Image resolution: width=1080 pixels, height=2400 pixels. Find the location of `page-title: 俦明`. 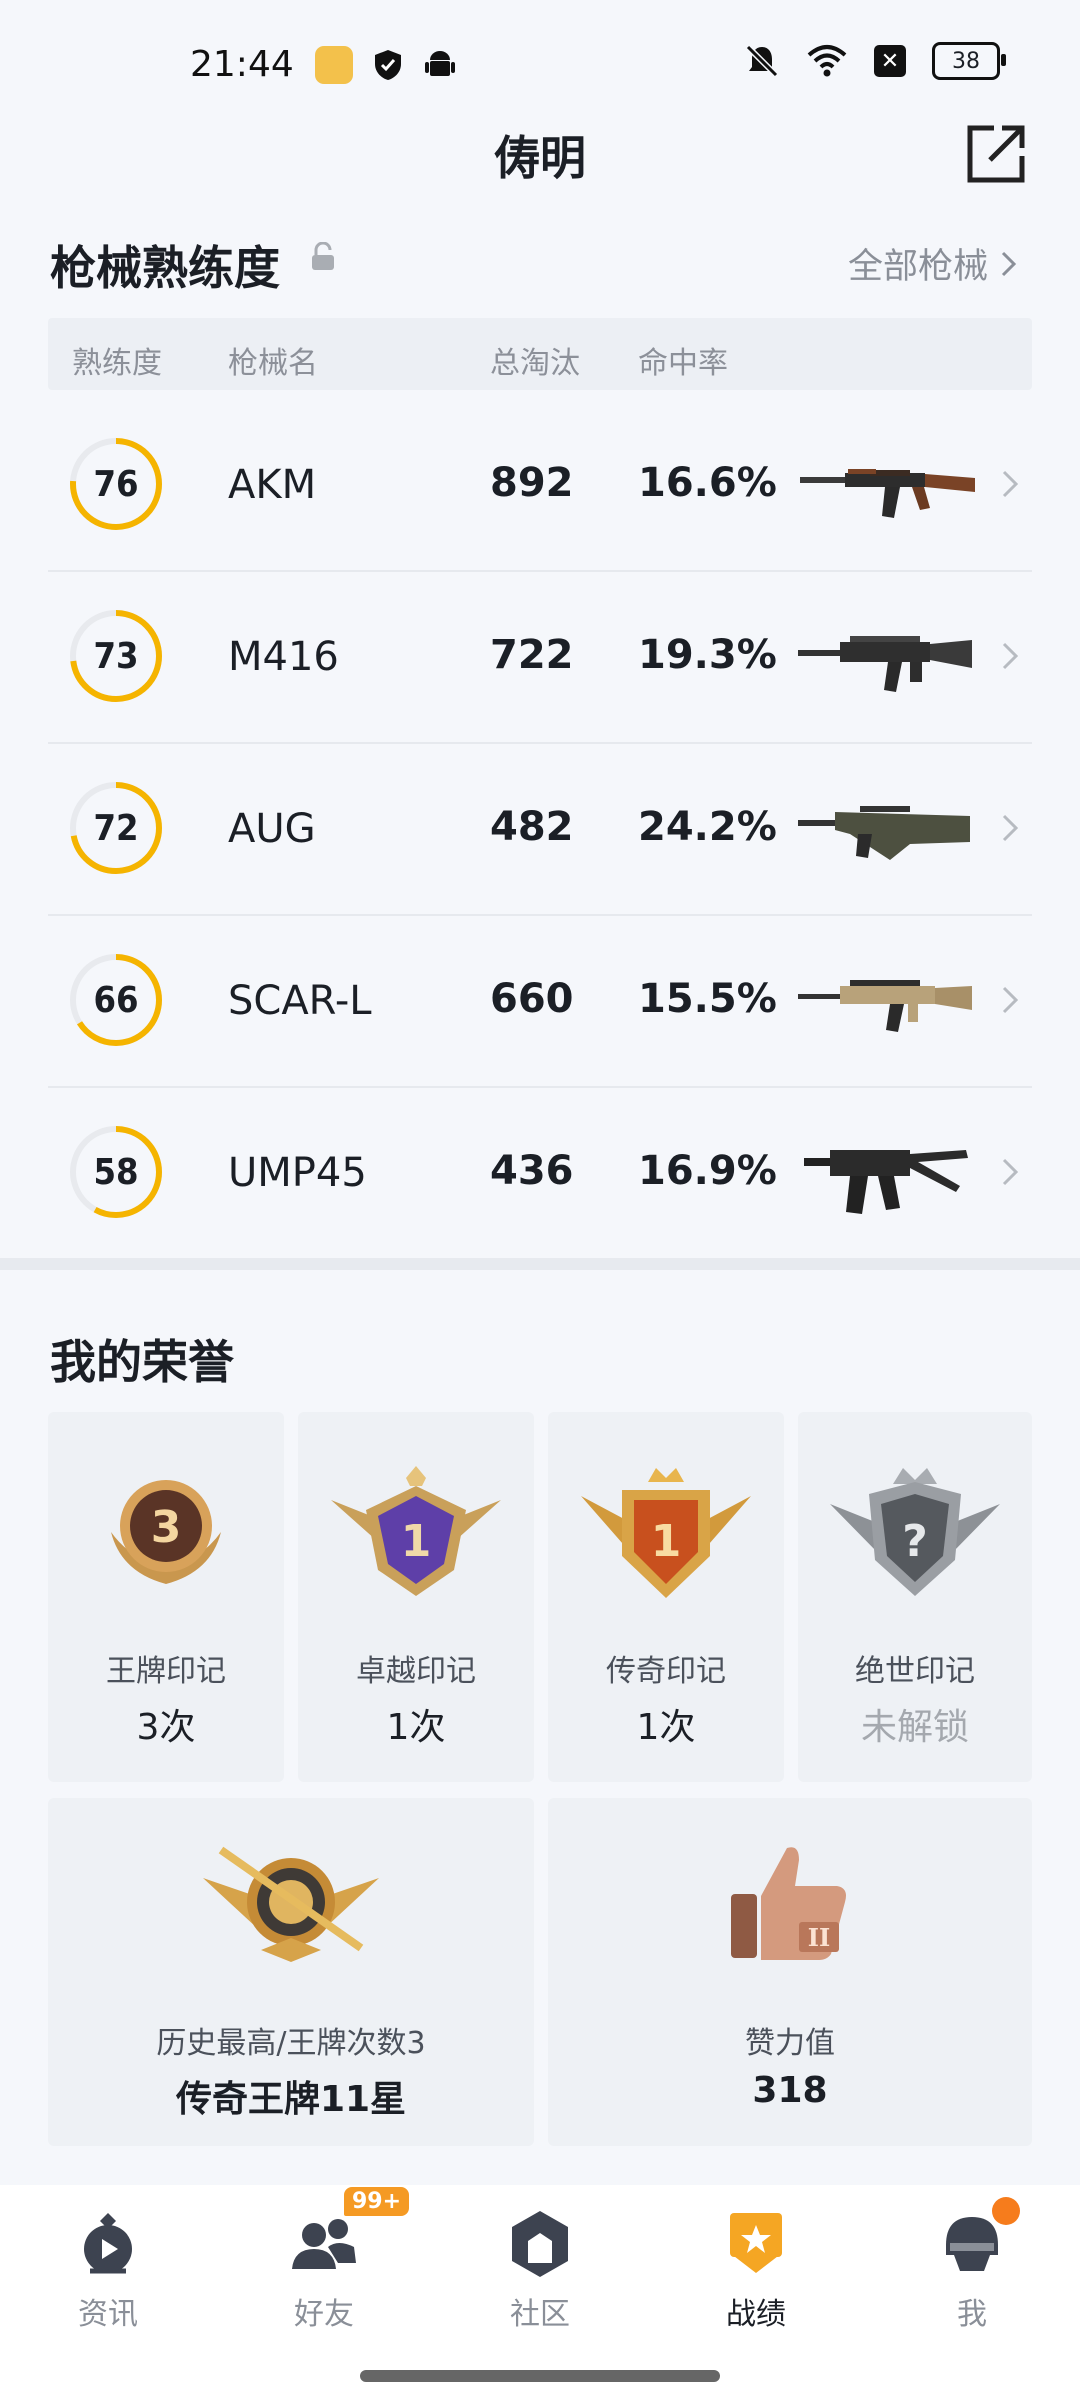

page-title: 俦明 is located at coordinates (540, 158).